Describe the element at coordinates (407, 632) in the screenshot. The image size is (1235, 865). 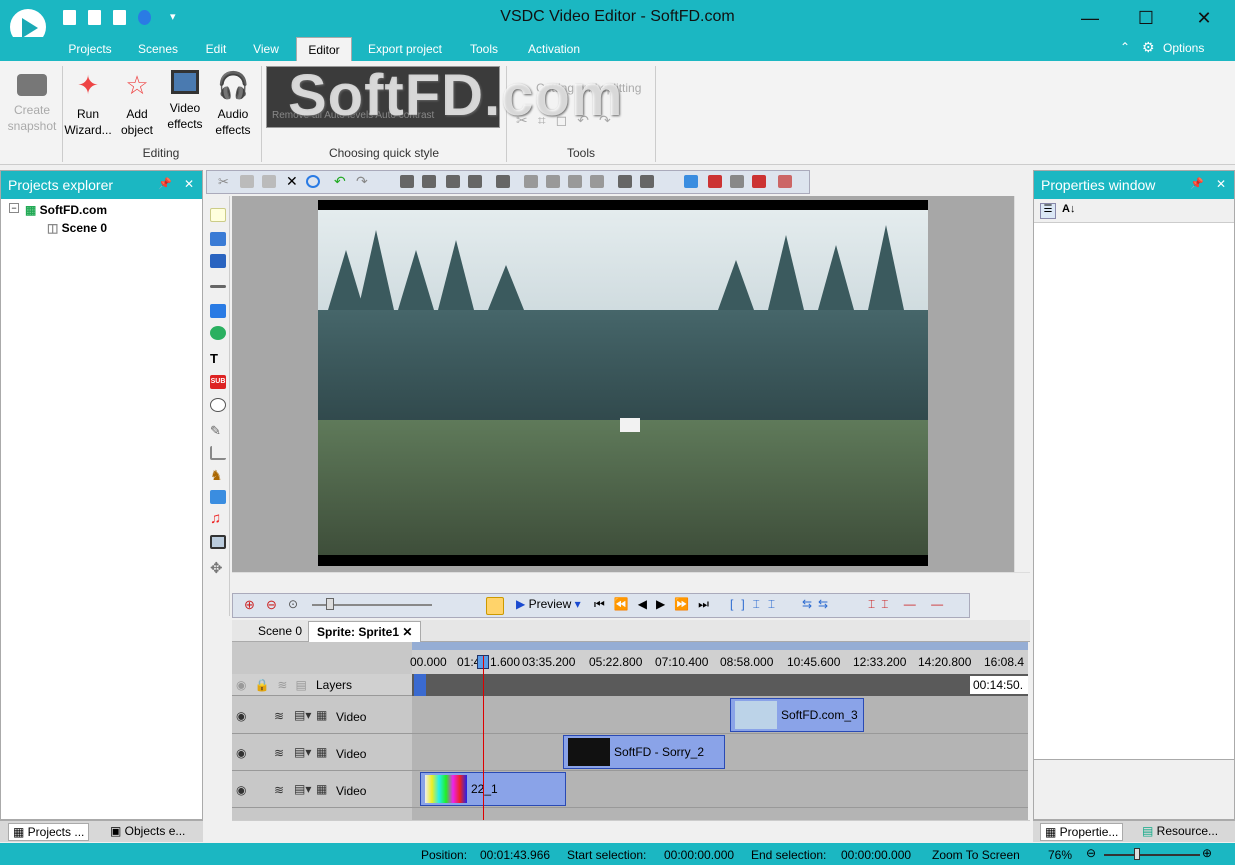
I see `close-tab-icon: ✕` at that location.